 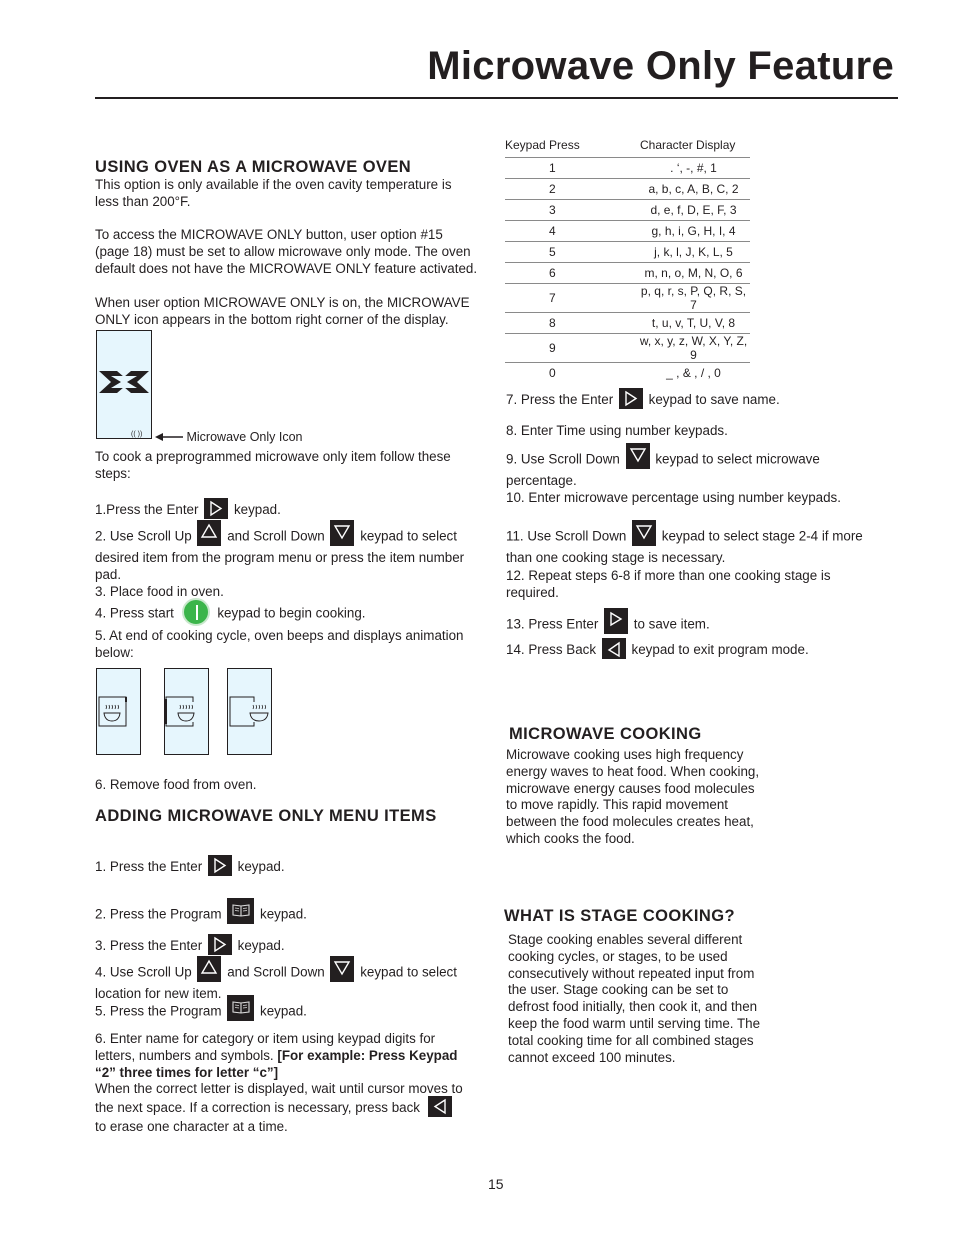 What do you see at coordinates (571, 231) in the screenshot?
I see `keypad-press-cell: 4` at bounding box center [571, 231].